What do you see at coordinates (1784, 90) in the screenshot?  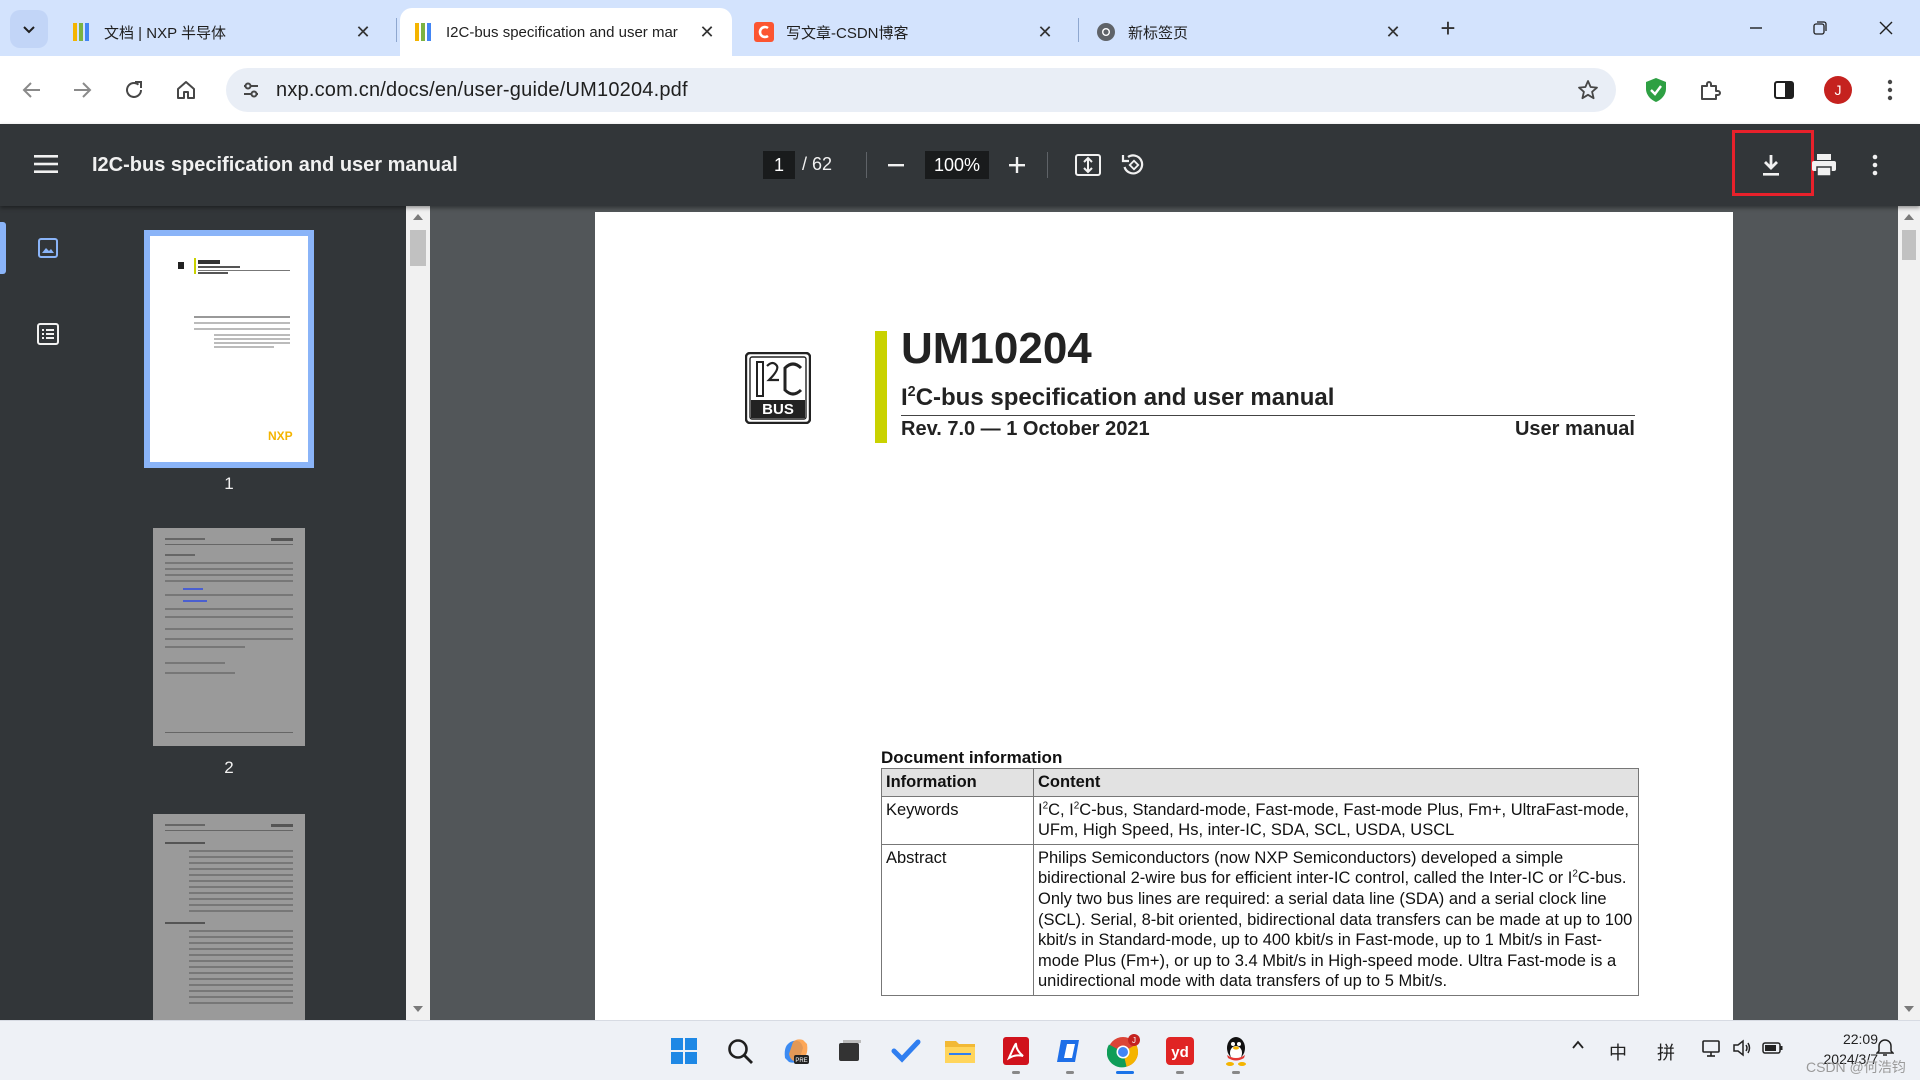 I see `side-panel-button` at bounding box center [1784, 90].